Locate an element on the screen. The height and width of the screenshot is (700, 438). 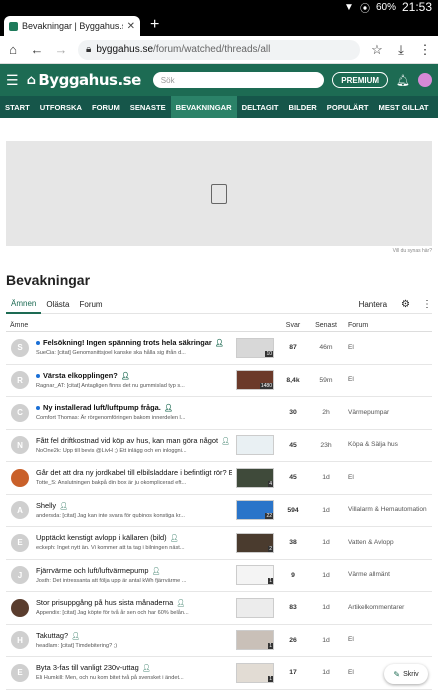
premium-button: PREMIUM is located at coordinates (360, 80).